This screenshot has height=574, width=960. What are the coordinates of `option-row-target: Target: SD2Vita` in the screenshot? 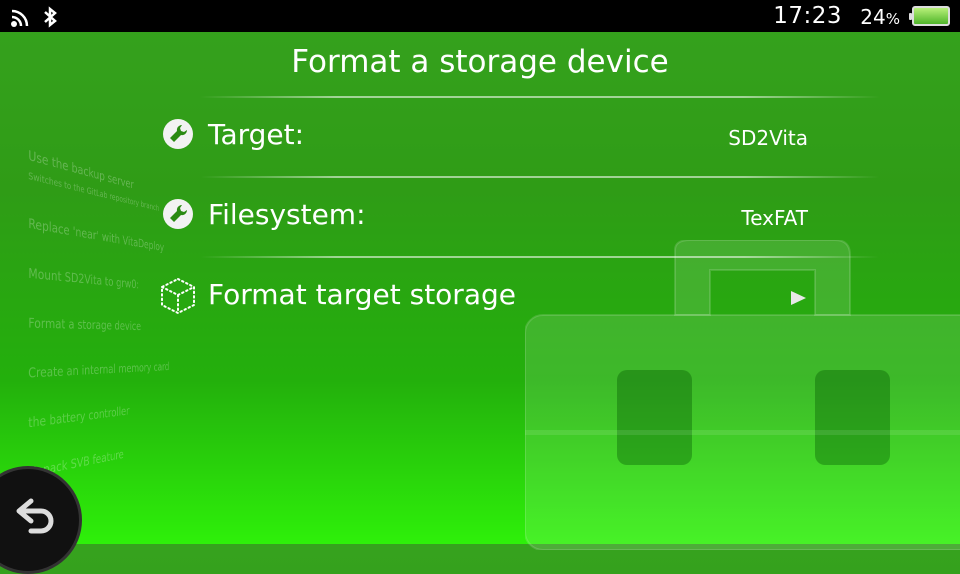 It's located at (488, 137).